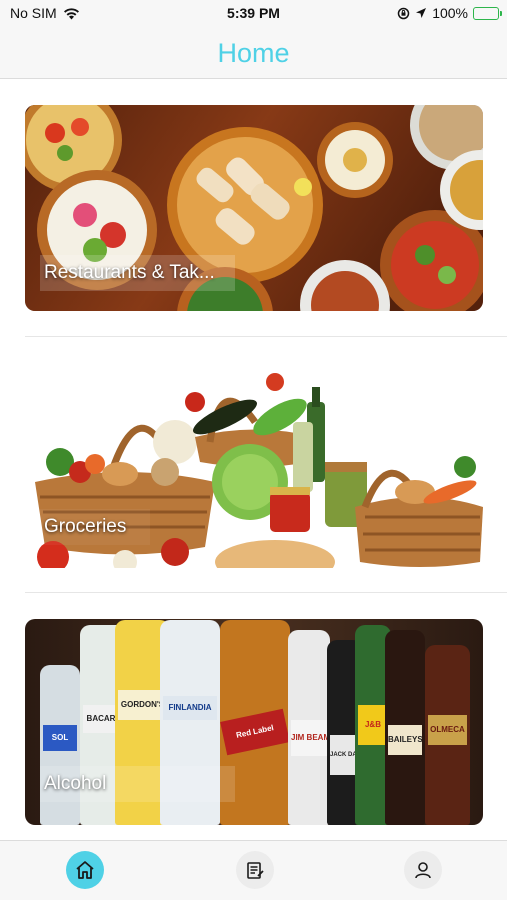 The height and width of the screenshot is (900, 507). Describe the element at coordinates (309, 727) in the screenshot. I see `bottle-image: JIM BEAM` at that location.